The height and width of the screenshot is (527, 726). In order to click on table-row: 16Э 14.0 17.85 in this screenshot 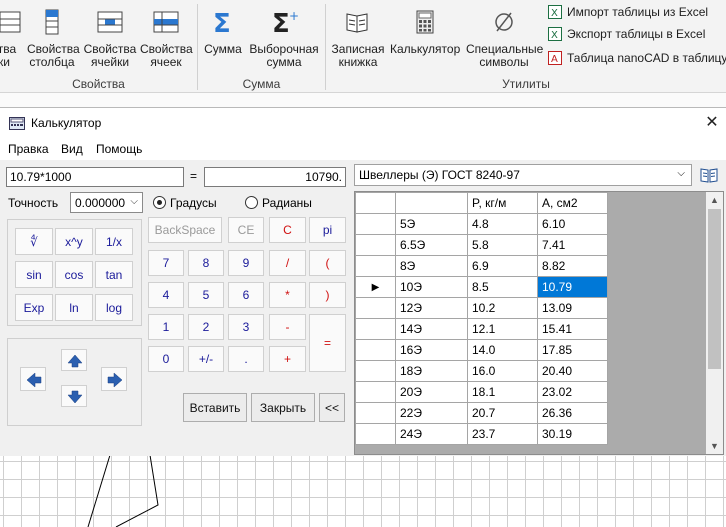, I will do `click(481, 350)`.